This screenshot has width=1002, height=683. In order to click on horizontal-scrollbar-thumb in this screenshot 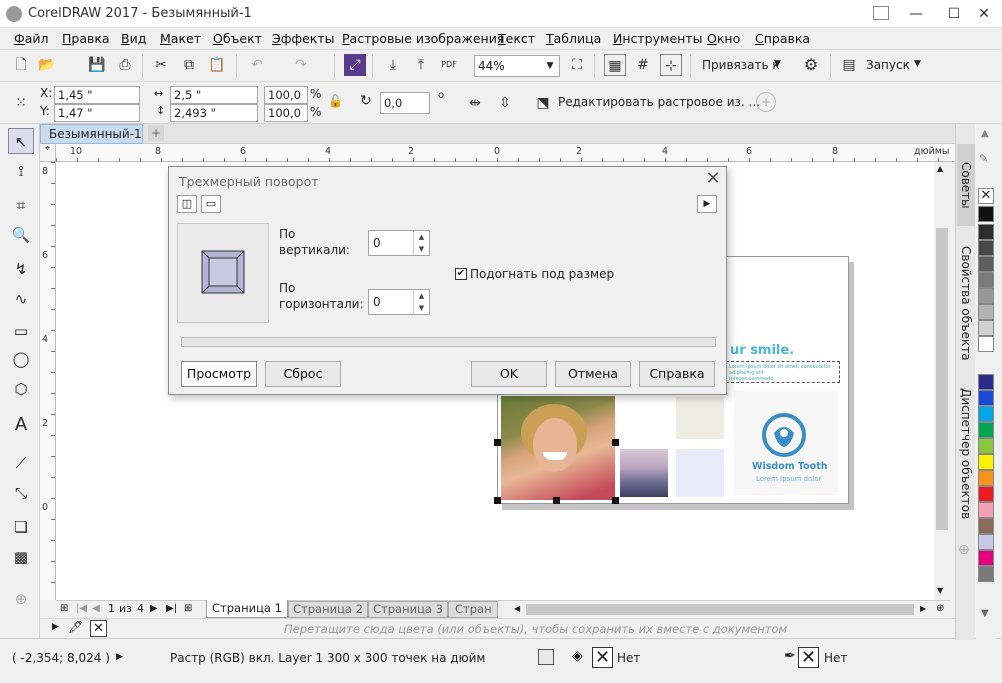, I will do `click(720, 609)`.